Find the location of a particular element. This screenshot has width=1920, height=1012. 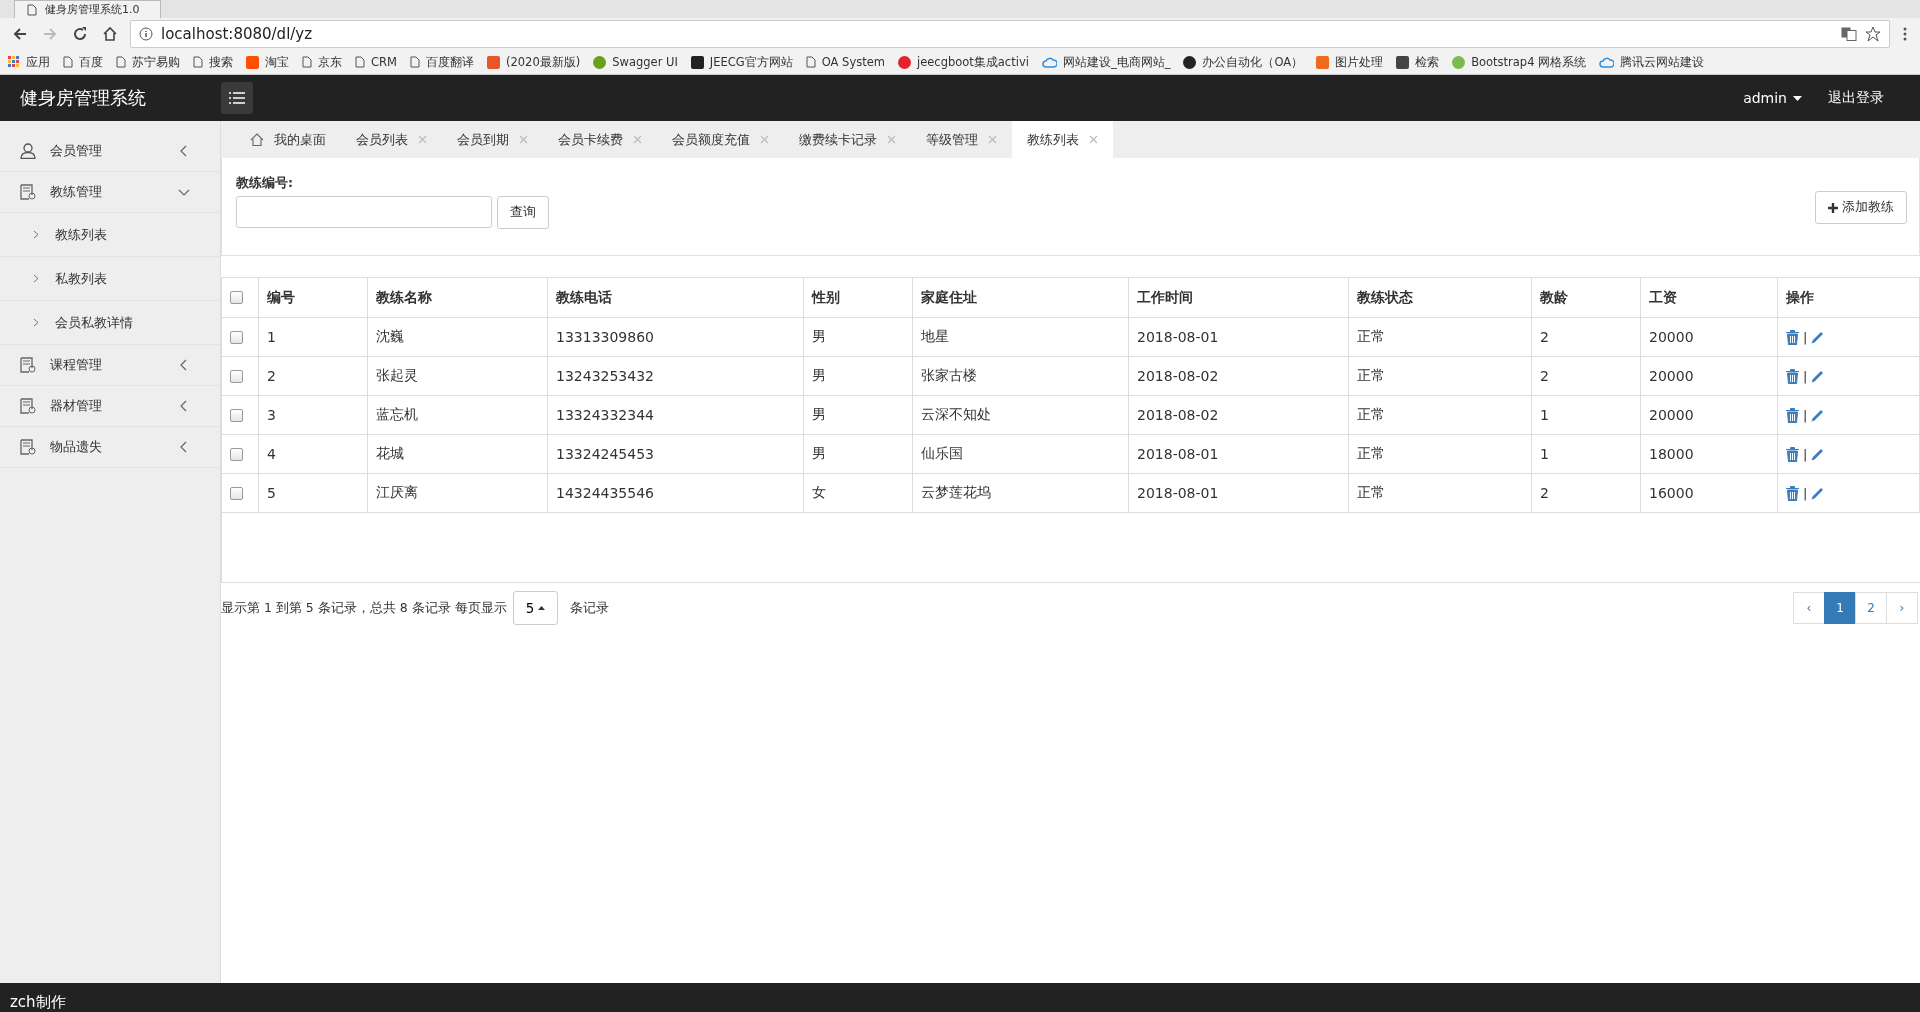

bookmark: 腾讯云网站建设 is located at coordinates (1652, 62).